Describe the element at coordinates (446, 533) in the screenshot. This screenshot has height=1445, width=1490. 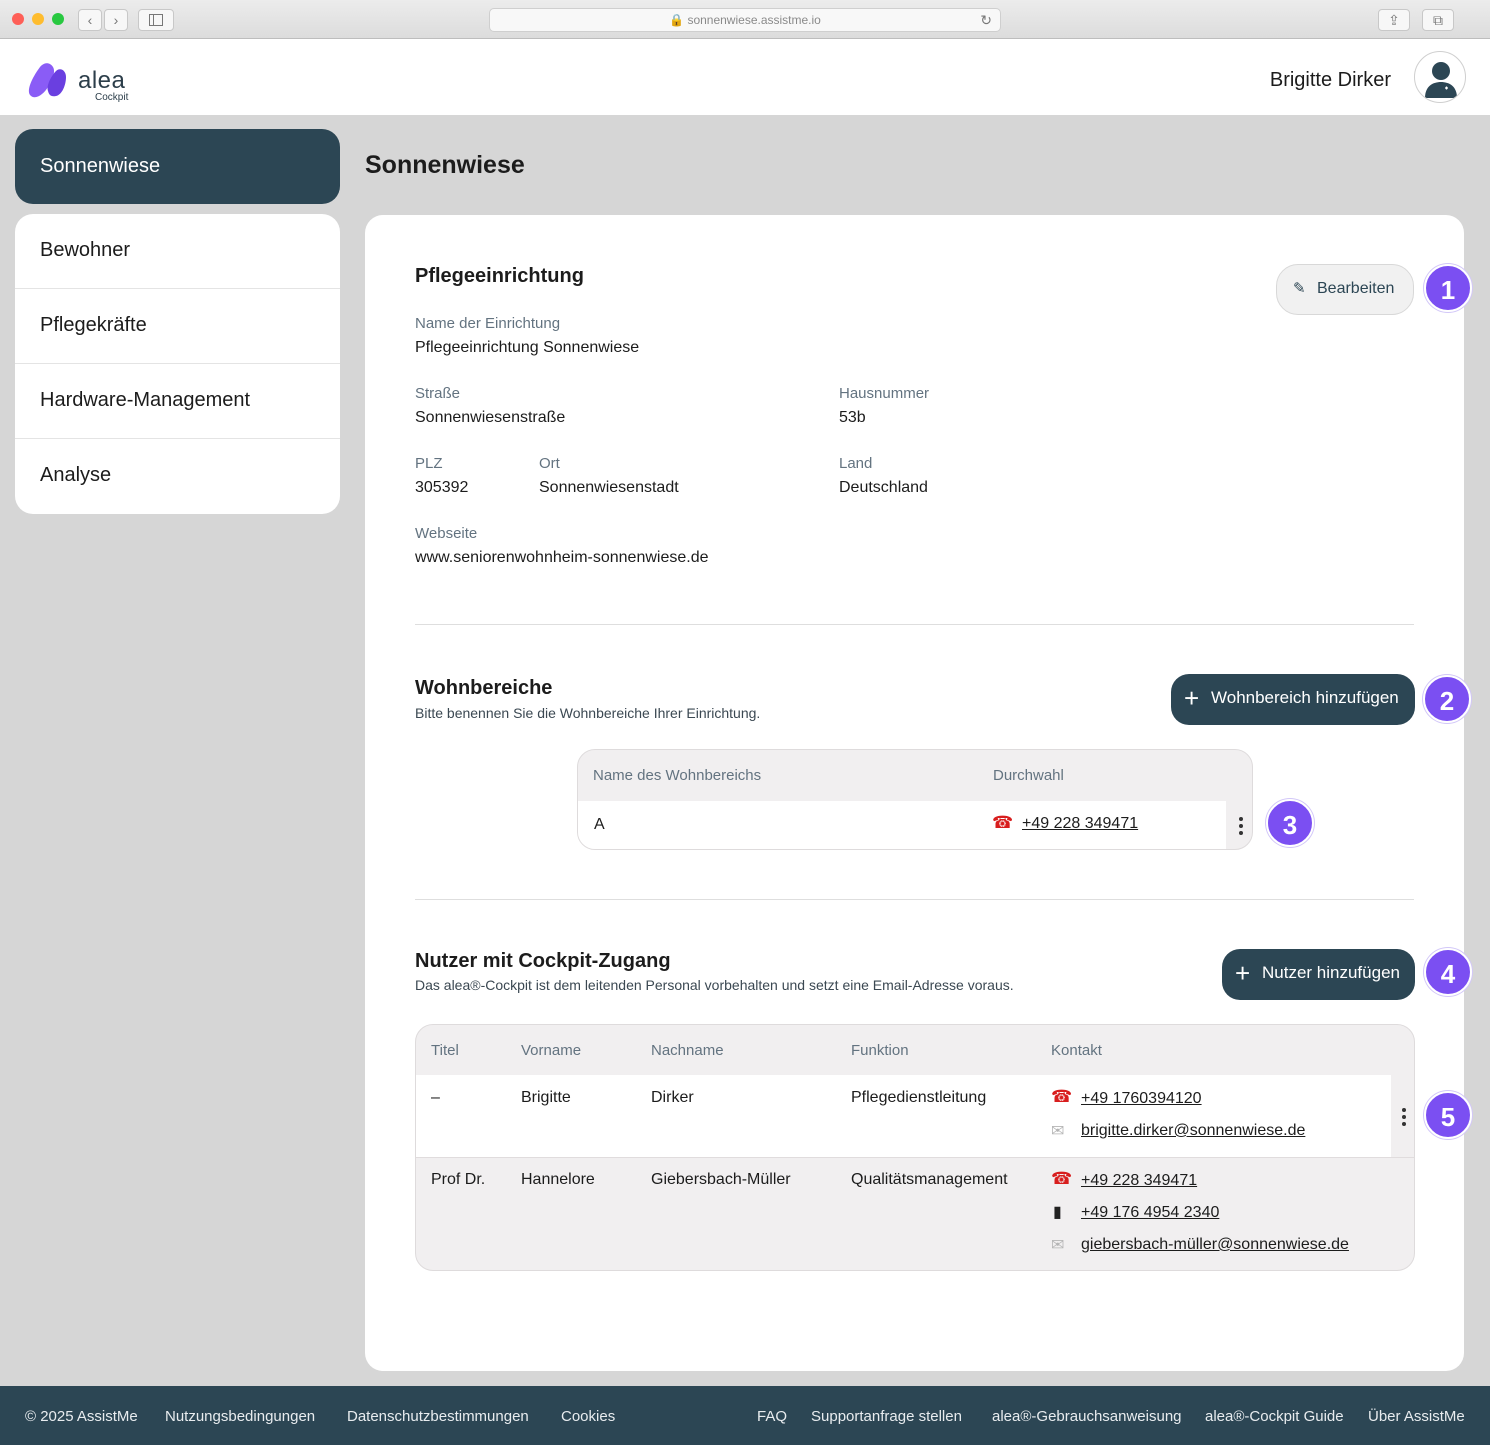
I see `website-label: Webseite` at that location.